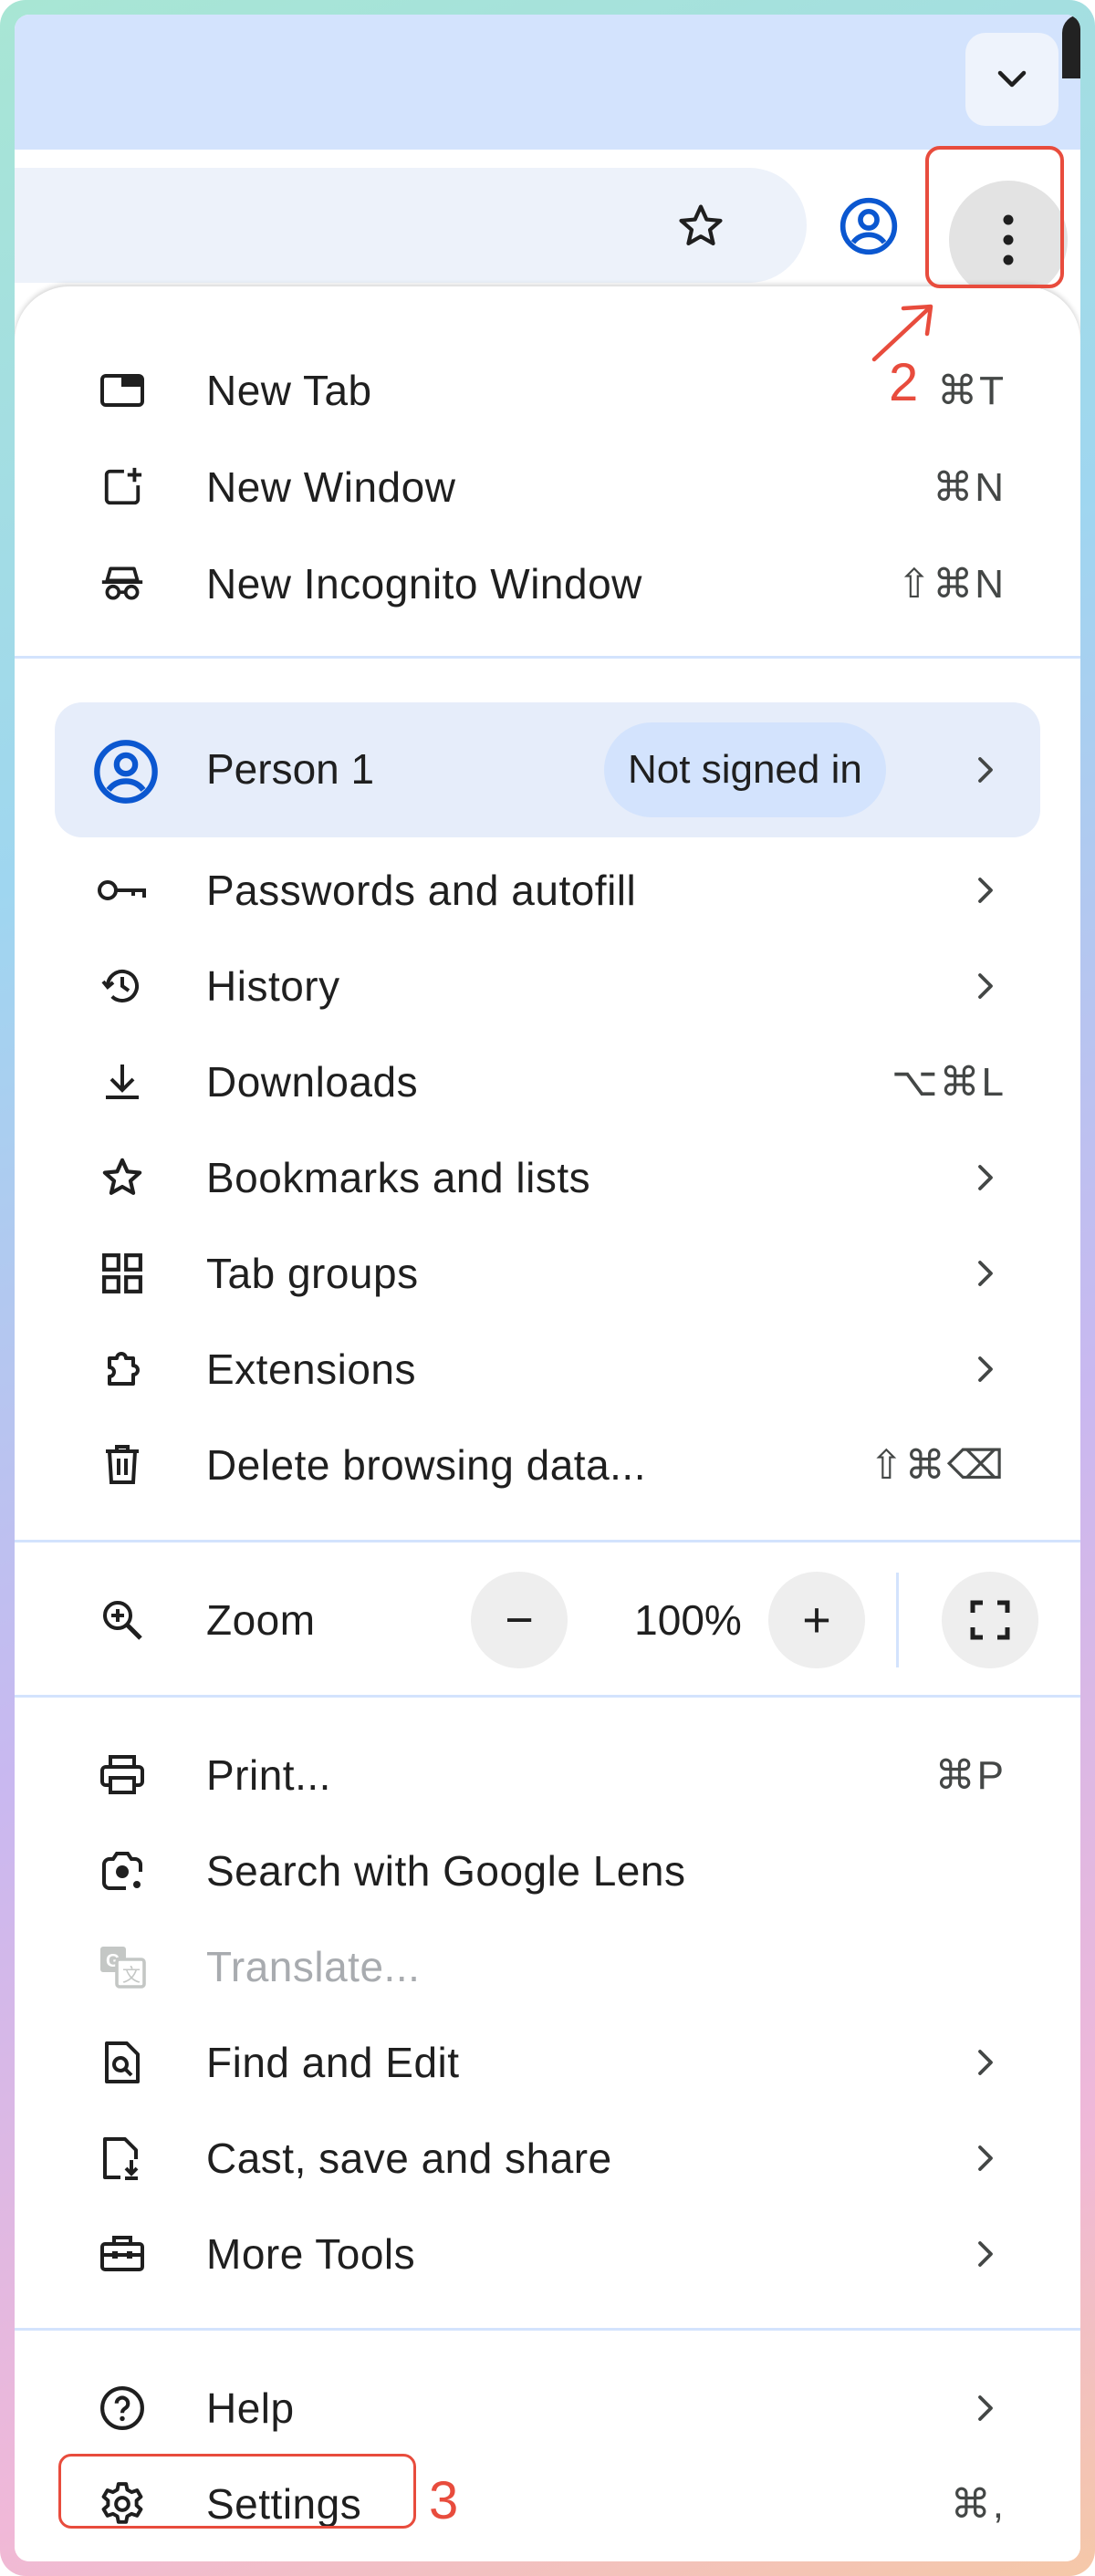 This screenshot has width=1095, height=2576. I want to click on tab-search-button, so click(1011, 79).